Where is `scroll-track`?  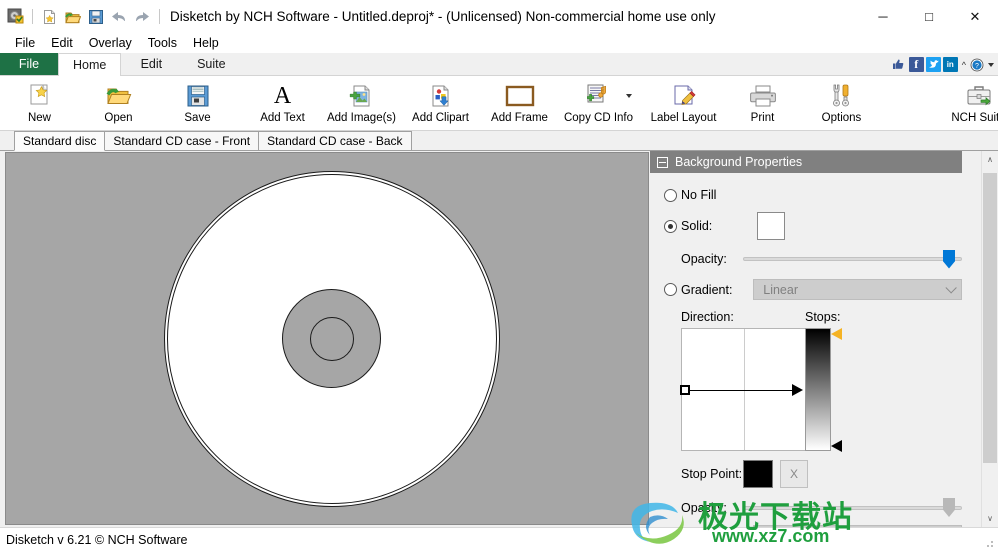 scroll-track is located at coordinates (990, 339).